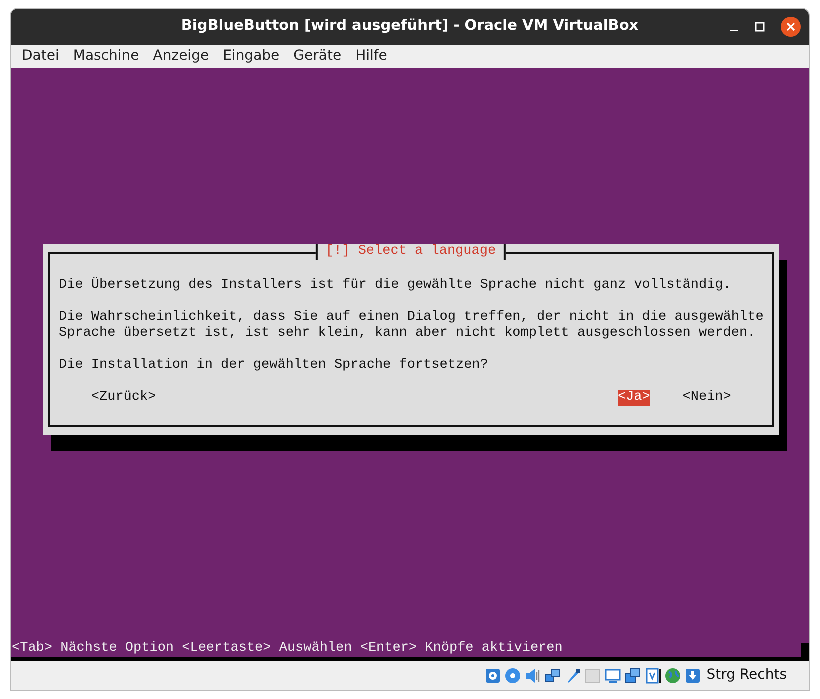 The height and width of the screenshot is (699, 820). I want to click on menu-item: Geräte, so click(317, 56).